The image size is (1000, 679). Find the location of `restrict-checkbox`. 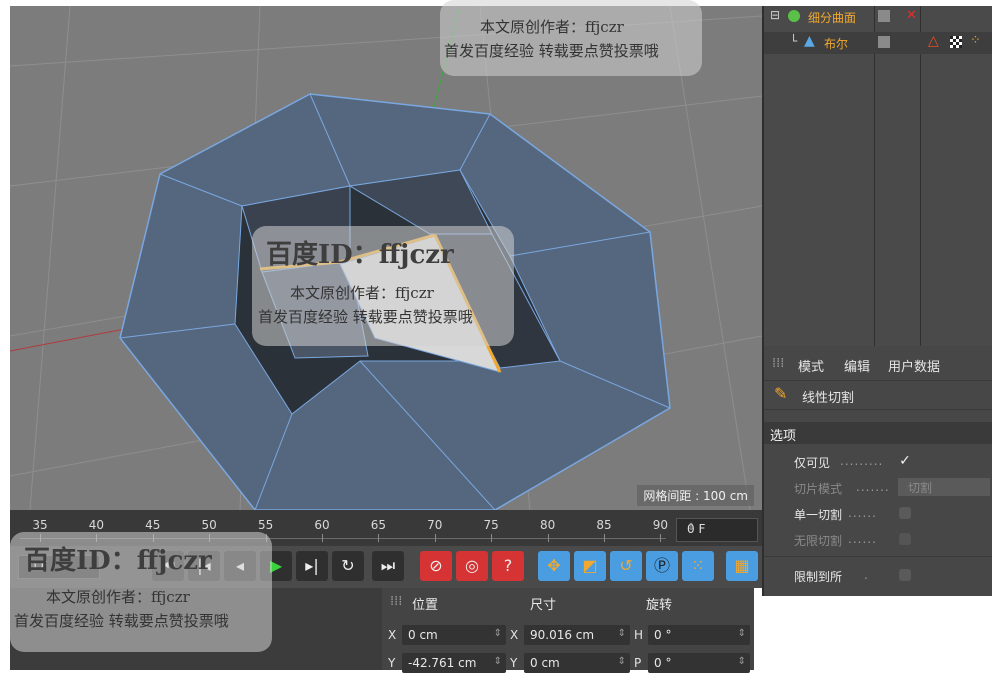

restrict-checkbox is located at coordinates (905, 575).